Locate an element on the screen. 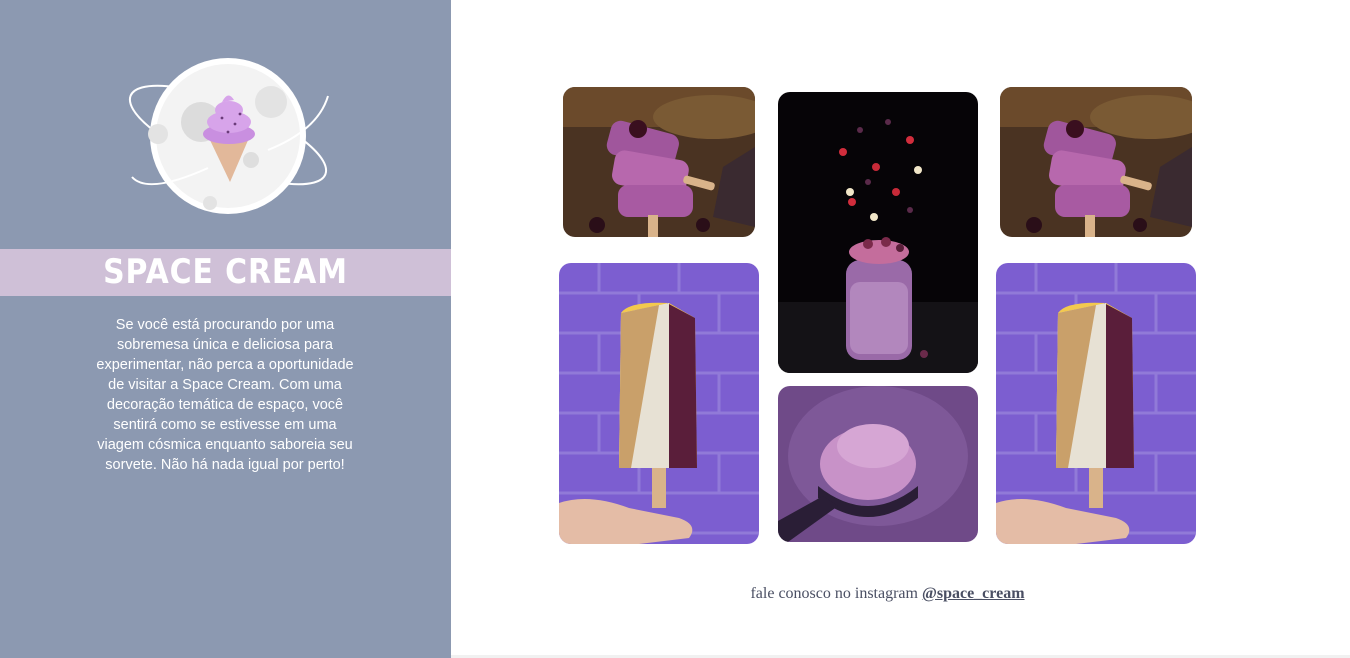 The height and width of the screenshot is (658, 1350). planet-ice-cream-logo-icon is located at coordinates (228, 136).